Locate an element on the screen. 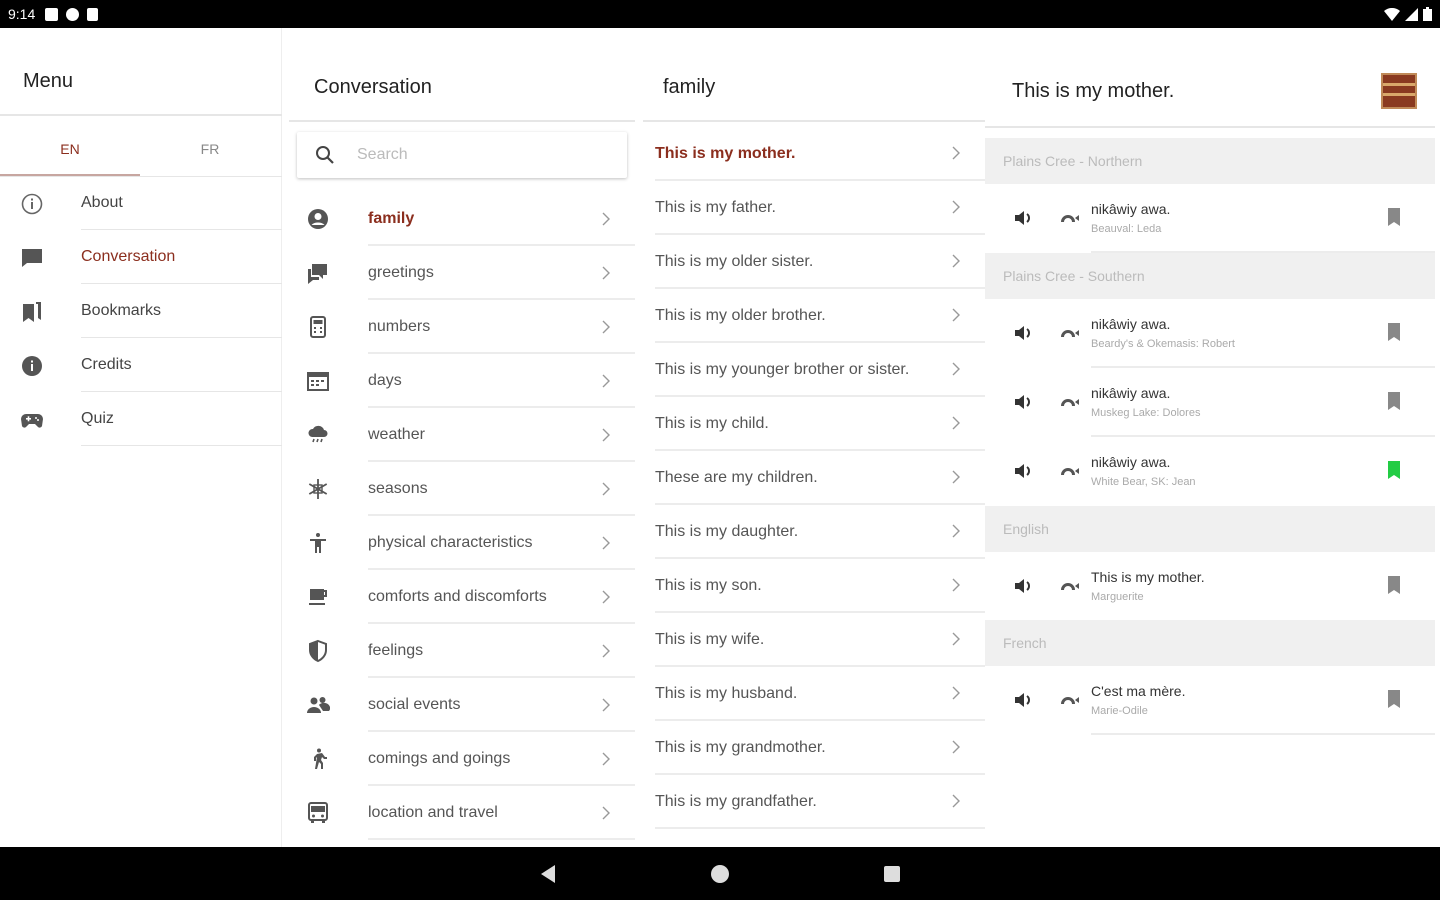  phrase-item: This is my son. is located at coordinates (814, 586).